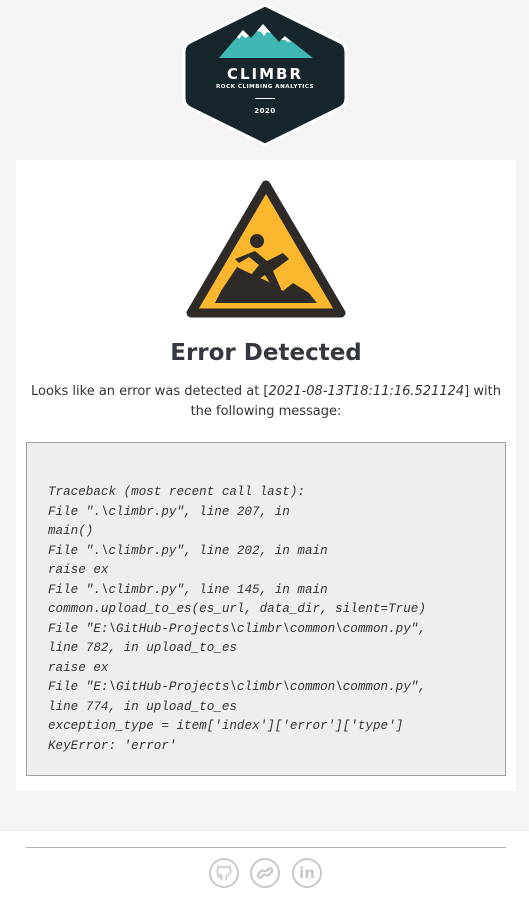 The height and width of the screenshot is (900, 529). I want to click on footer: in, so click(264, 865).